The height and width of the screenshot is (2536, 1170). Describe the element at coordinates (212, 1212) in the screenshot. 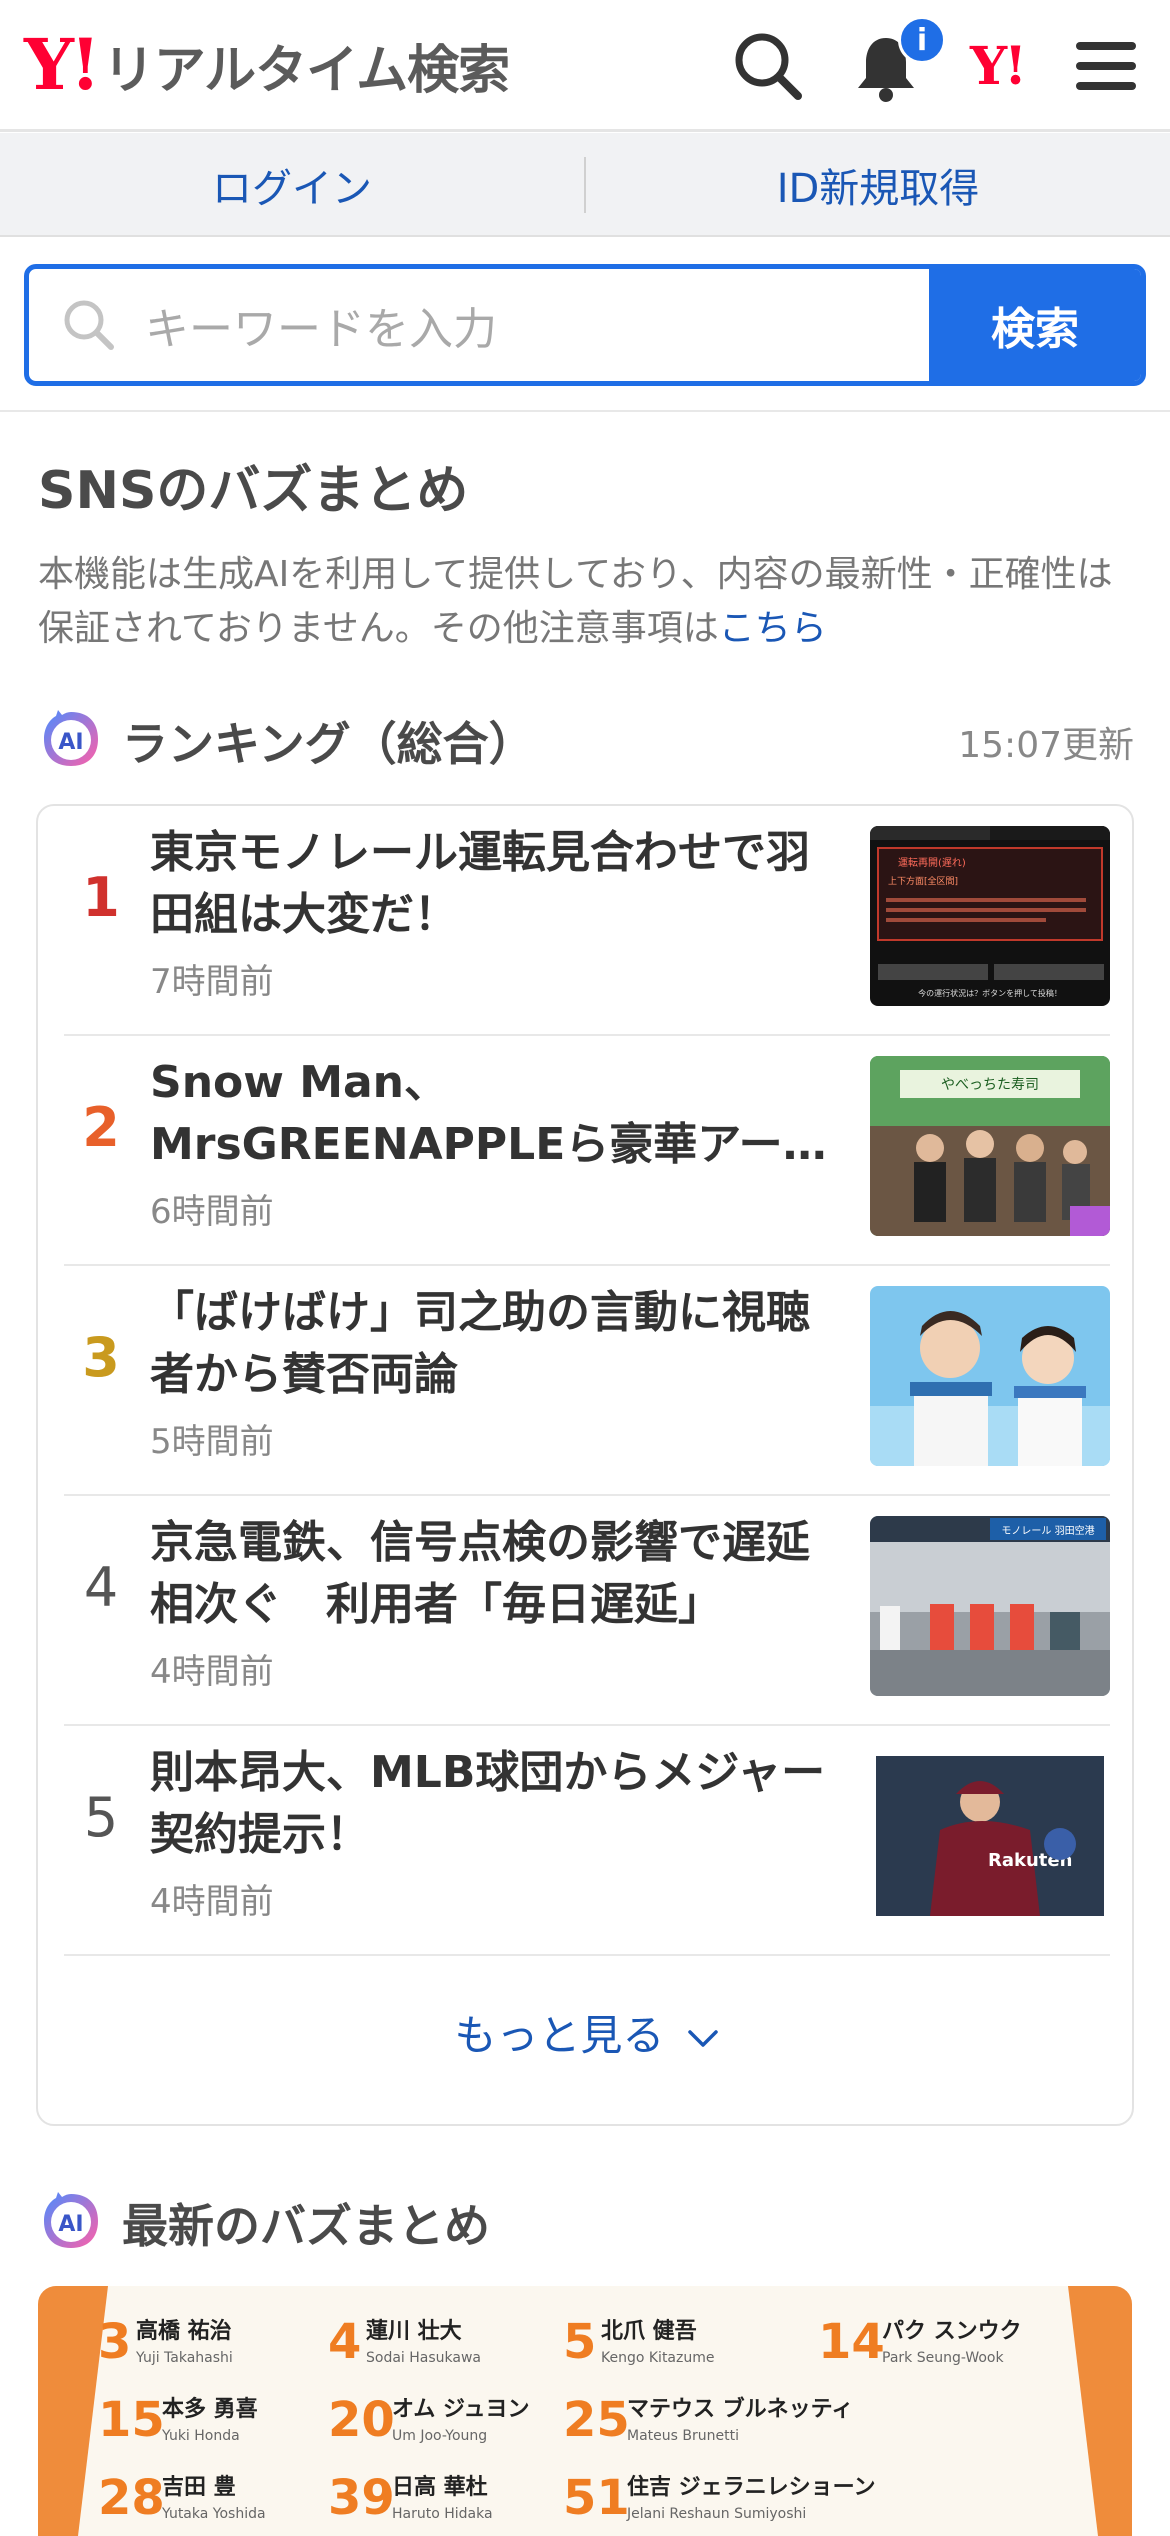

I see `ranking-item-time: 6時間前` at that location.